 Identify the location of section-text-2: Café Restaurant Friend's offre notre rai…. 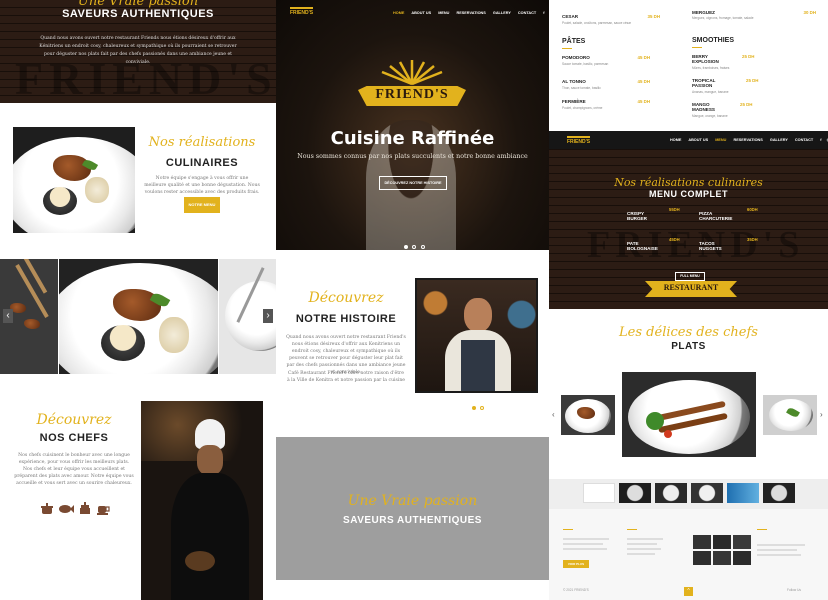
(346, 377).